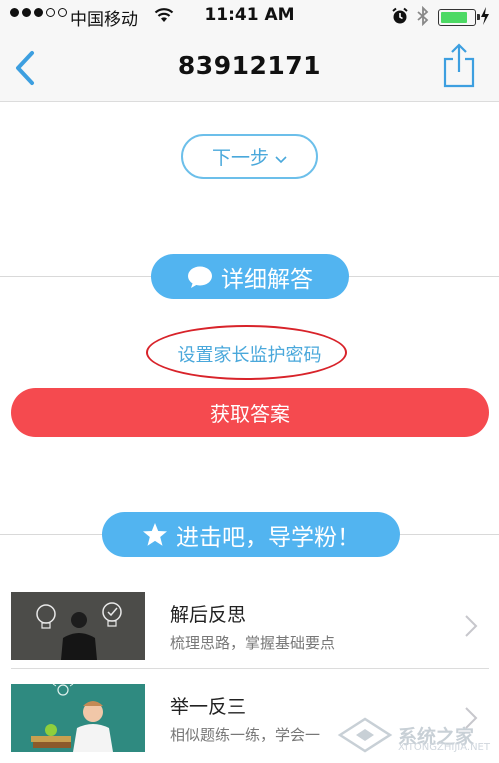  Describe the element at coordinates (281, 158) in the screenshot. I see `chevron-down-icon` at that location.